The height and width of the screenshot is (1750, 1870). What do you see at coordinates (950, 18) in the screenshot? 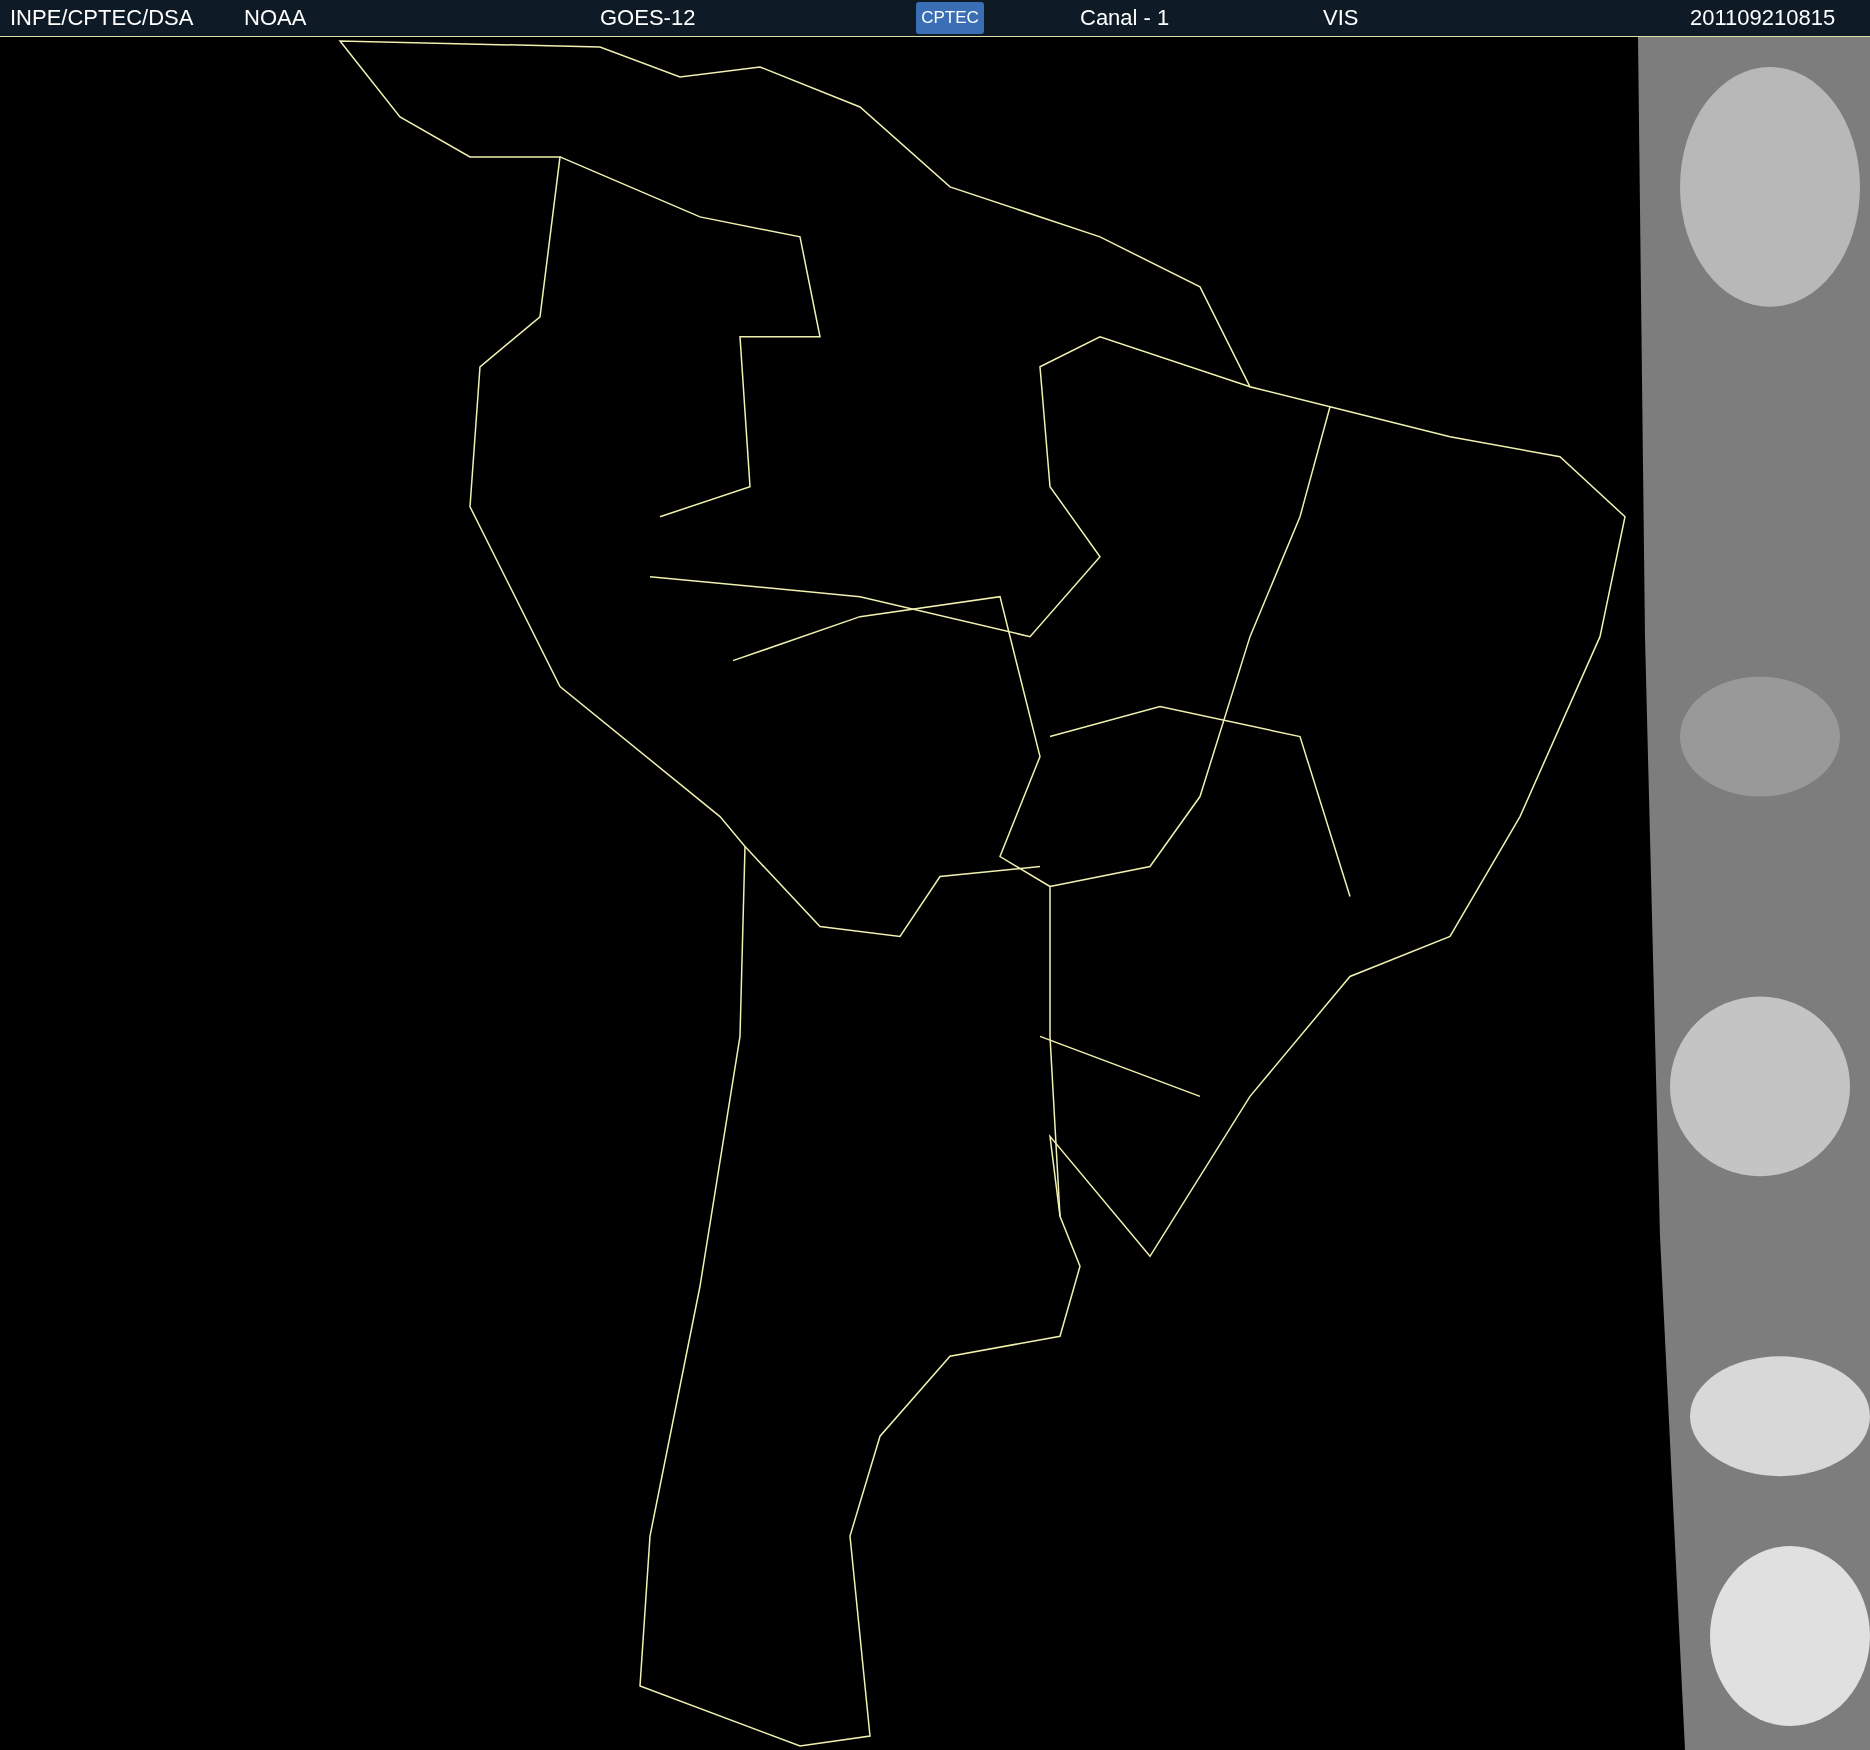
I see `logo: CPTEC` at bounding box center [950, 18].